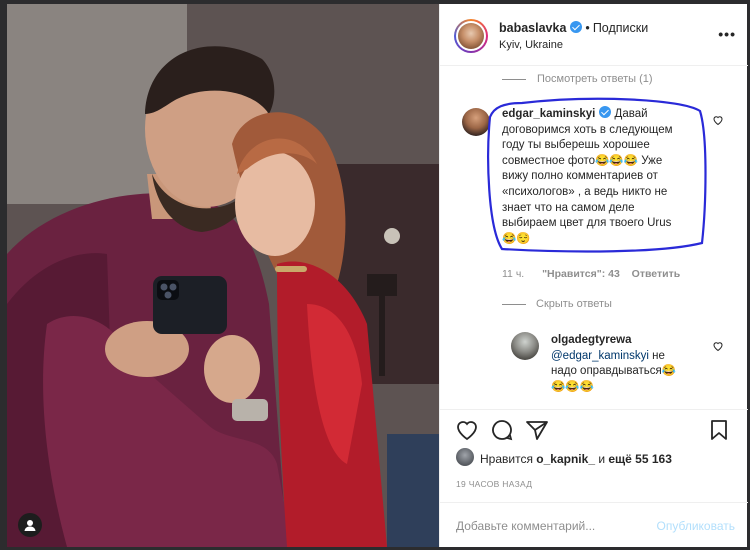 The image size is (750, 550). Describe the element at coordinates (574, 304) in the screenshot. I see `hide-replies-link: Скрыть ответы` at that location.